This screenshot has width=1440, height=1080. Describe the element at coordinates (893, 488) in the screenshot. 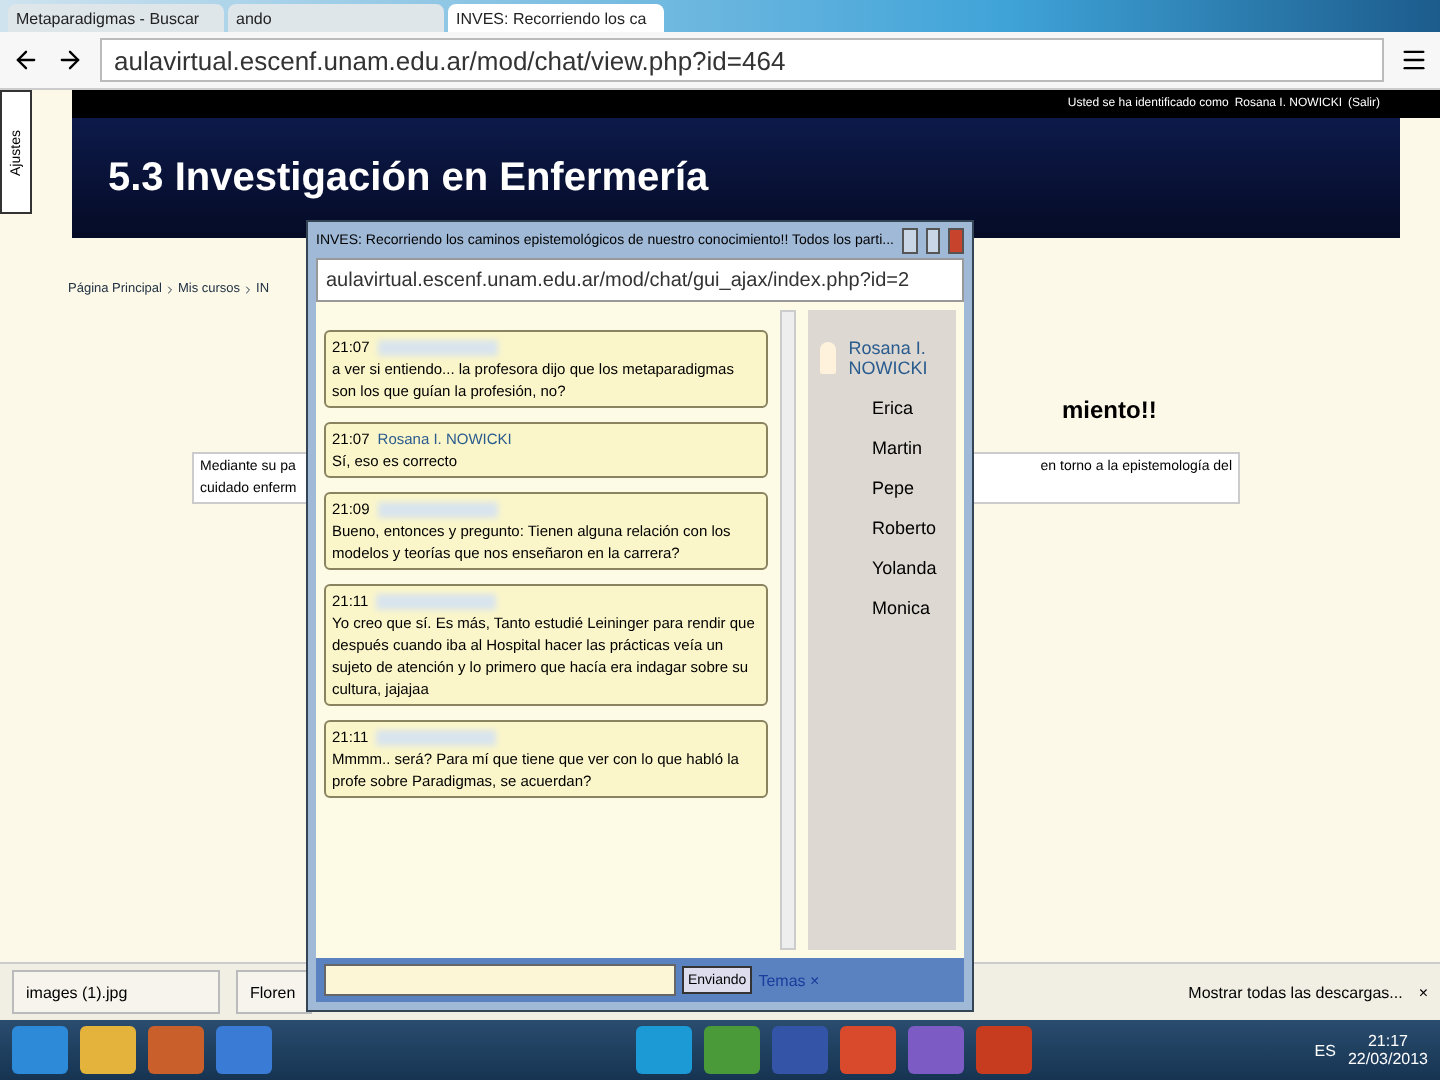

I see `user-name: Pepe` at that location.